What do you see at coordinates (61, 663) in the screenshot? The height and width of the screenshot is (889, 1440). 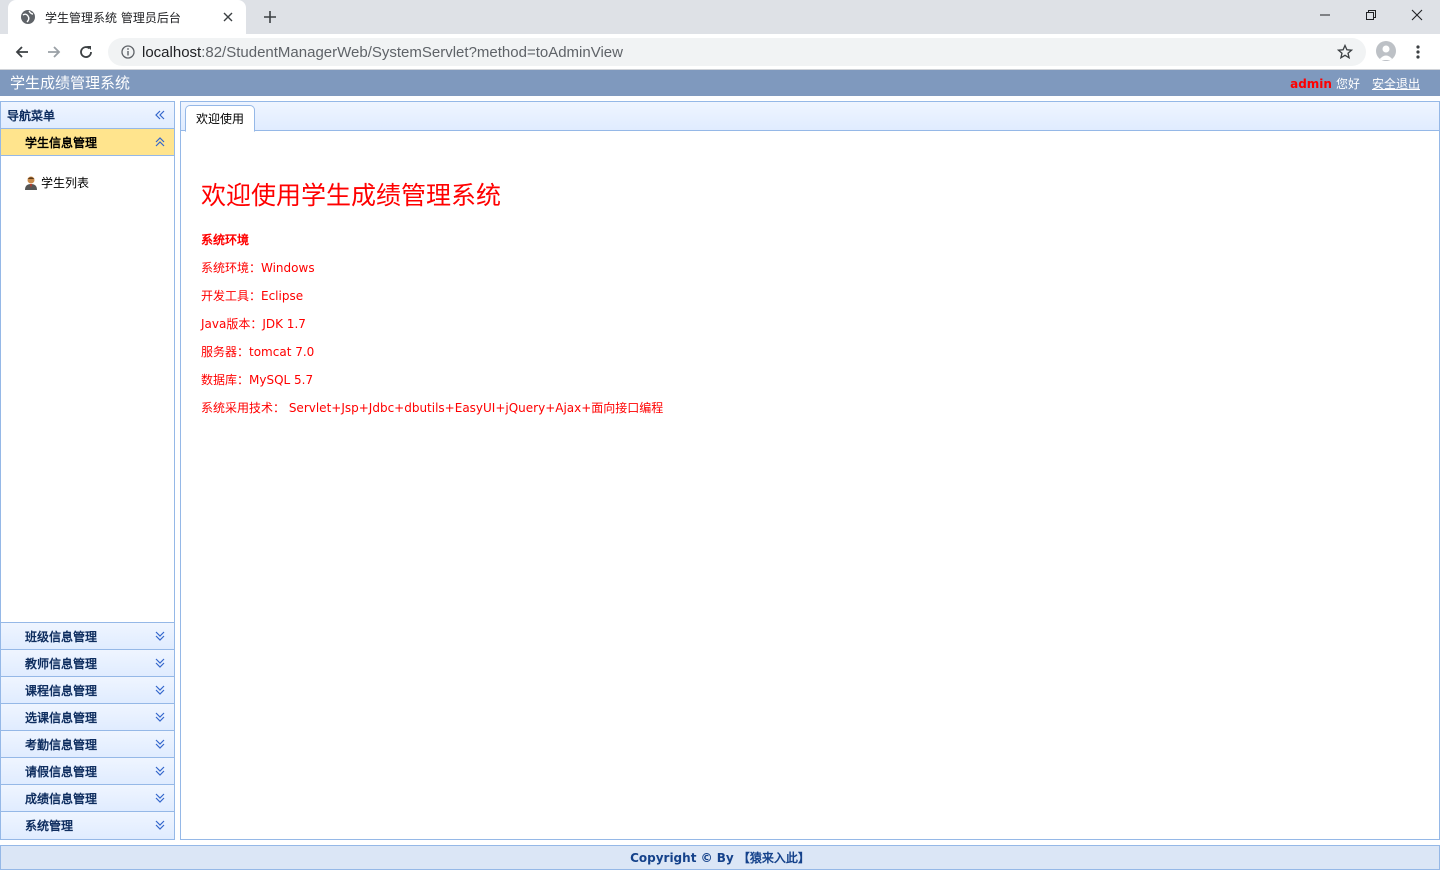 I see `section-label: 教师信息管理` at bounding box center [61, 663].